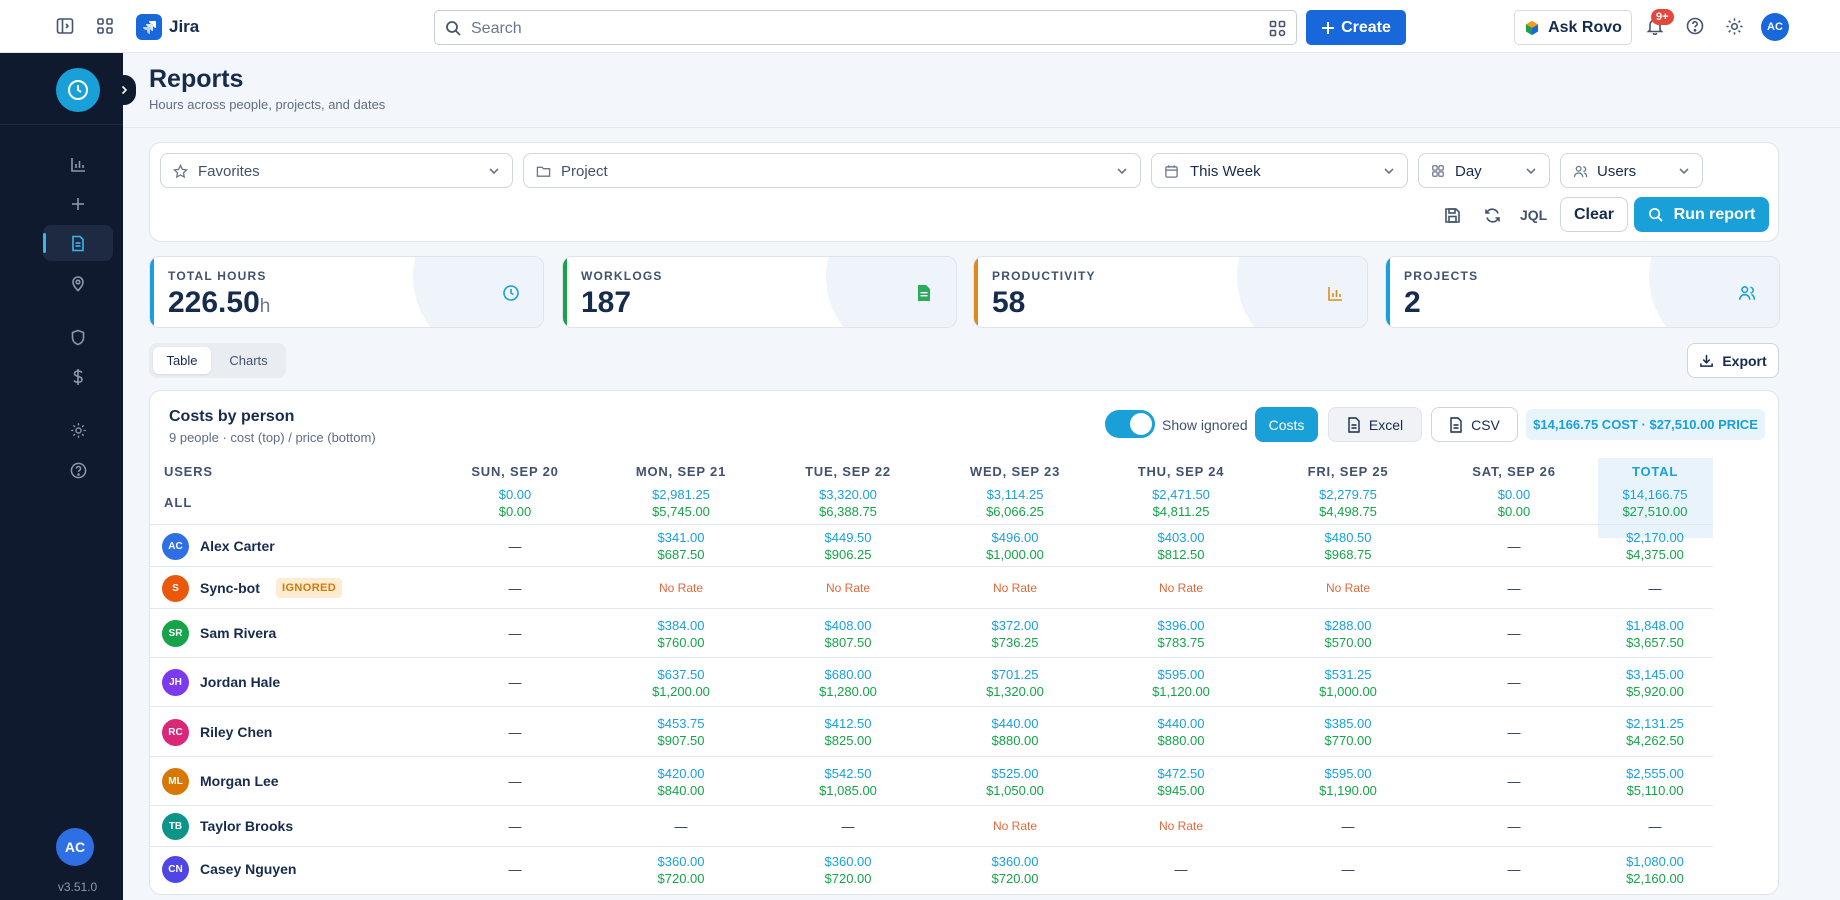 The image size is (1840, 900). I want to click on person-name: Sync-bot, so click(230, 588).